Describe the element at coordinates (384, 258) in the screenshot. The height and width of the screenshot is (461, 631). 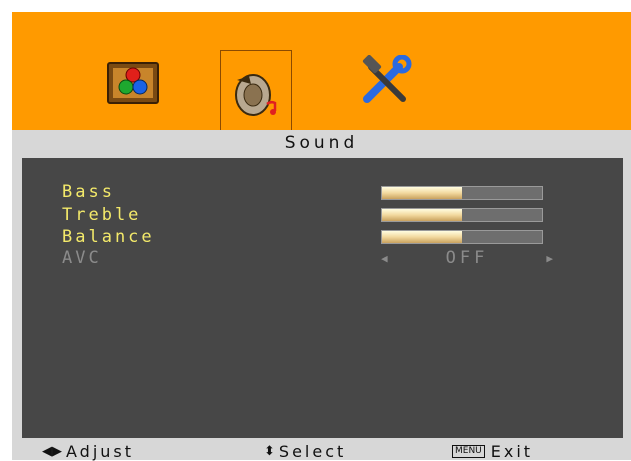
I see `left-arrow-icon: ◀` at that location.